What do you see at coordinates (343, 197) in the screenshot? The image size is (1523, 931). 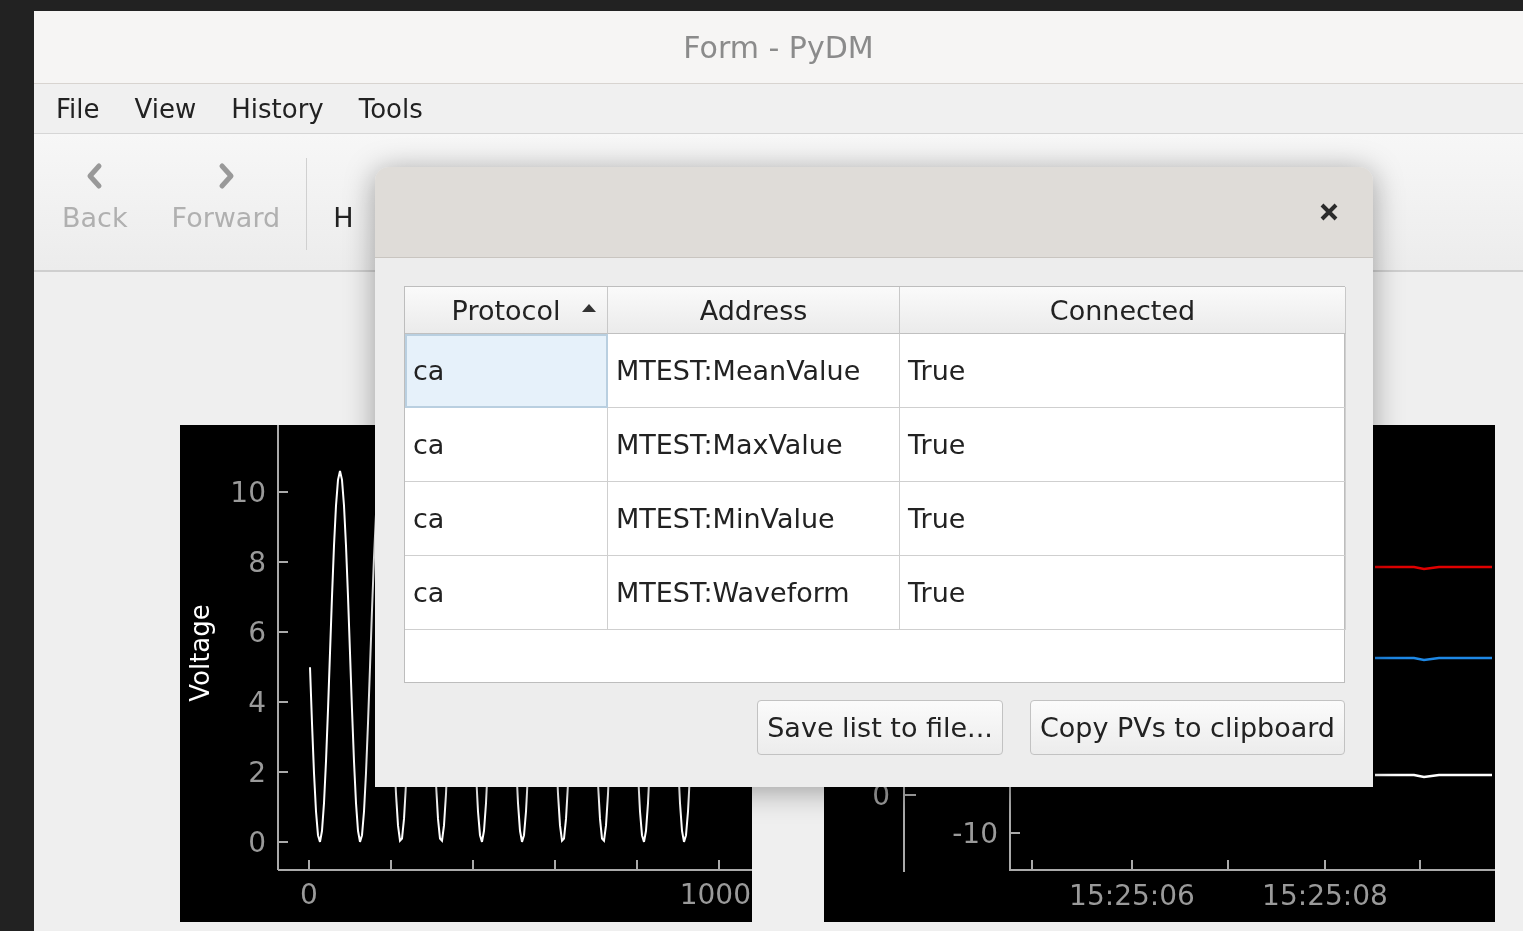 I see `toolbar-button: H` at bounding box center [343, 197].